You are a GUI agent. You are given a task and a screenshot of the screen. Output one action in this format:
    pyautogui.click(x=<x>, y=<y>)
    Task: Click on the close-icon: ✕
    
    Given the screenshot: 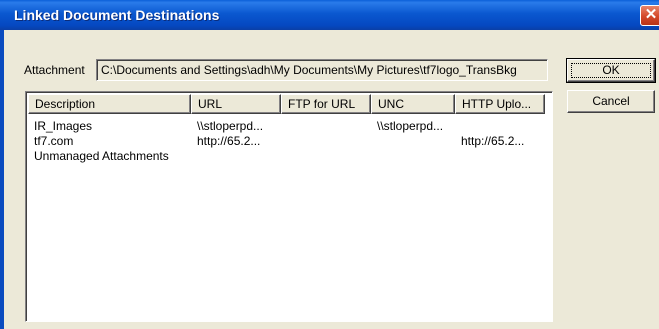 What is the action you would take?
    pyautogui.click(x=651, y=14)
    